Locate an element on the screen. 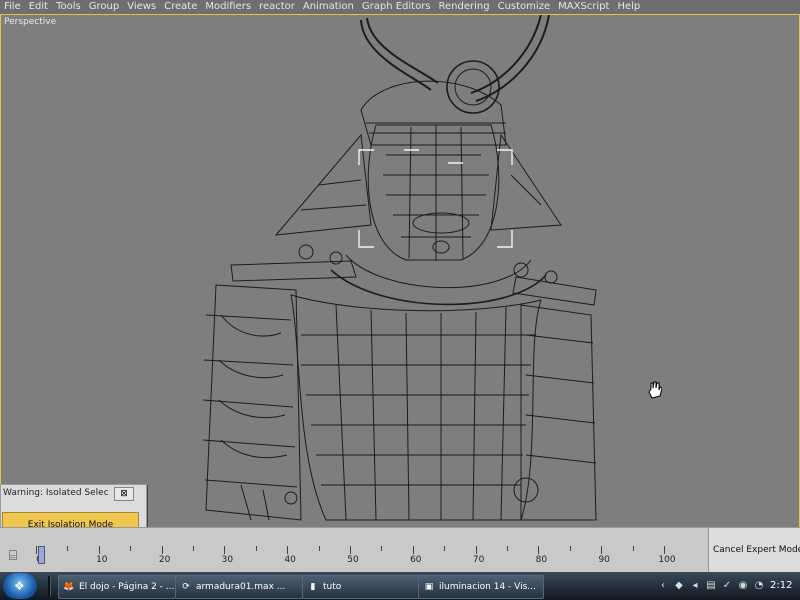 Image resolution: width=800 pixels, height=600 pixels. system-tray: ‹ ◆ ◂ ▤ ✓ ◉ ◔ is located at coordinates (712, 586).